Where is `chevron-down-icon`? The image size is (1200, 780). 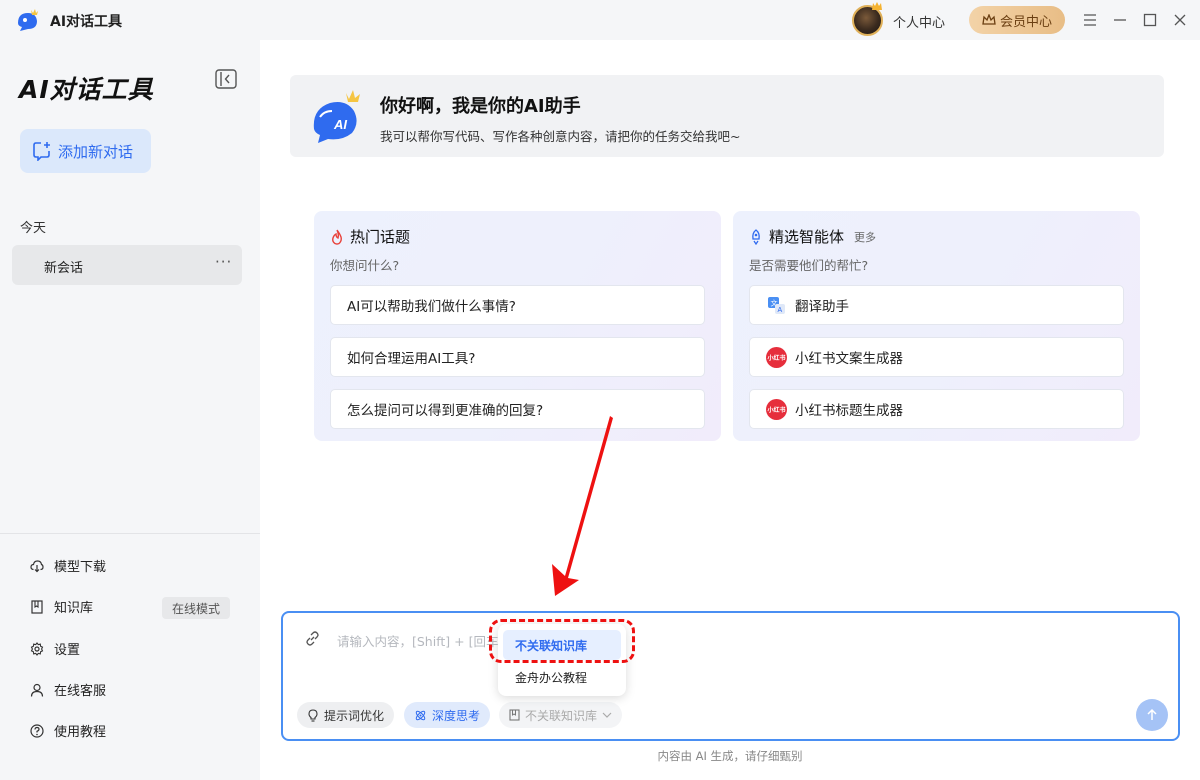
chevron-down-icon is located at coordinates (607, 715).